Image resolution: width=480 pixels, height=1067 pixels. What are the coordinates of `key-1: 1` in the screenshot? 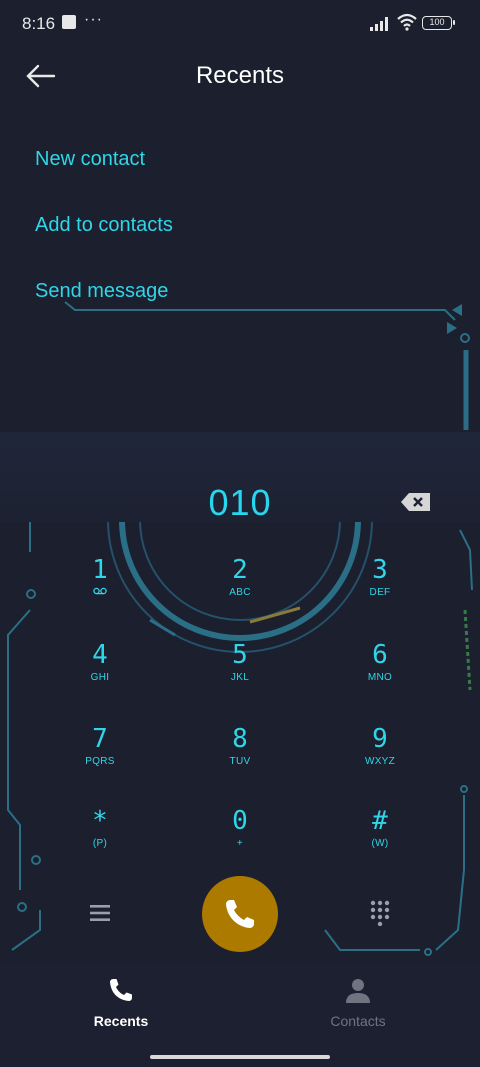 It's located at (100, 590).